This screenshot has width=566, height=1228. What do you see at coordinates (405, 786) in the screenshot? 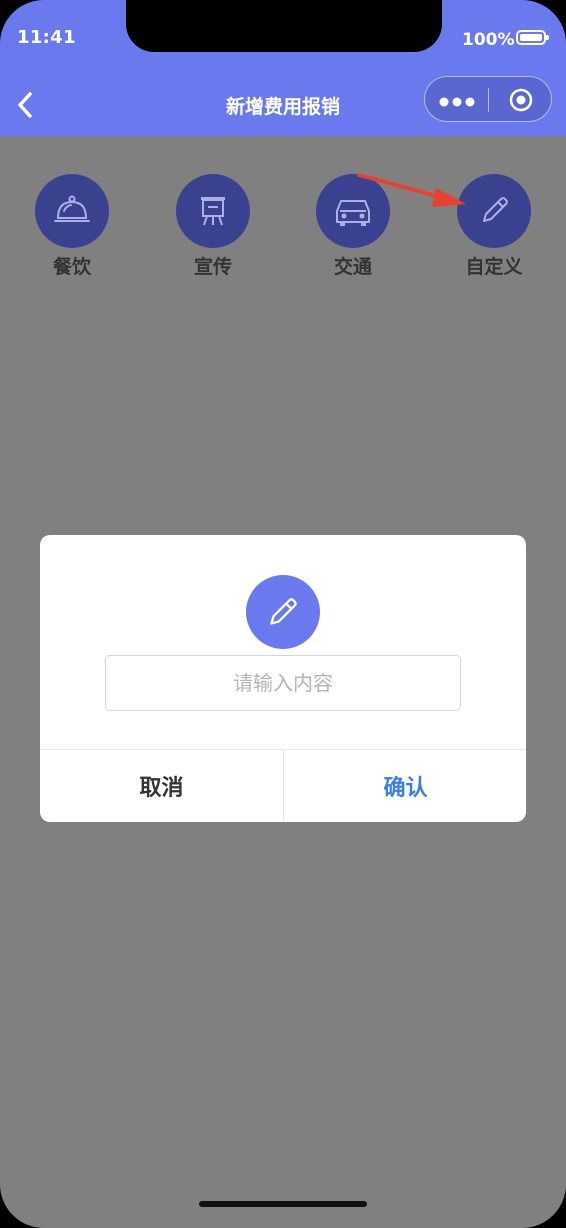
I see `confirm-button: 确认` at bounding box center [405, 786].